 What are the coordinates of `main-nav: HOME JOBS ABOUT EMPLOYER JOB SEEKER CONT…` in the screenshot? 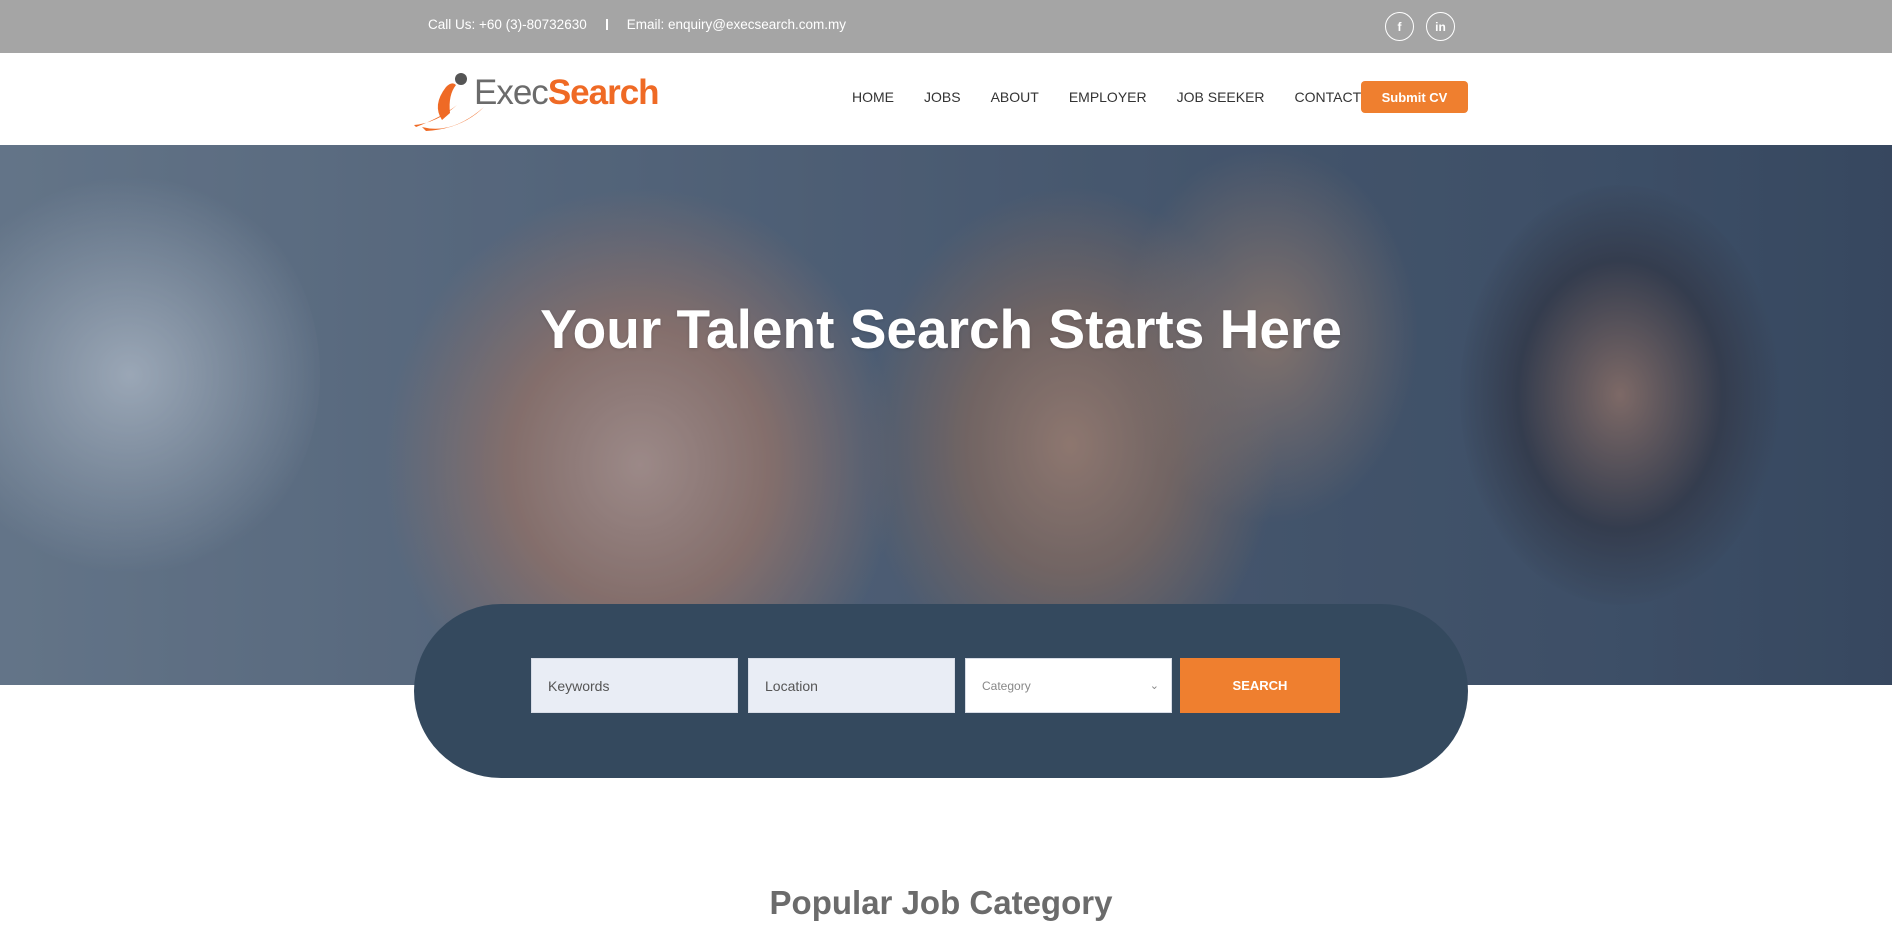 It's located at (1121, 97).